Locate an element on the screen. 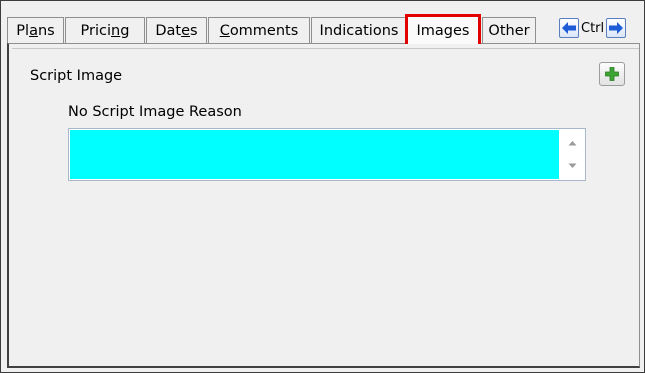 The image size is (645, 373). reason-scrollbar is located at coordinates (572, 154).